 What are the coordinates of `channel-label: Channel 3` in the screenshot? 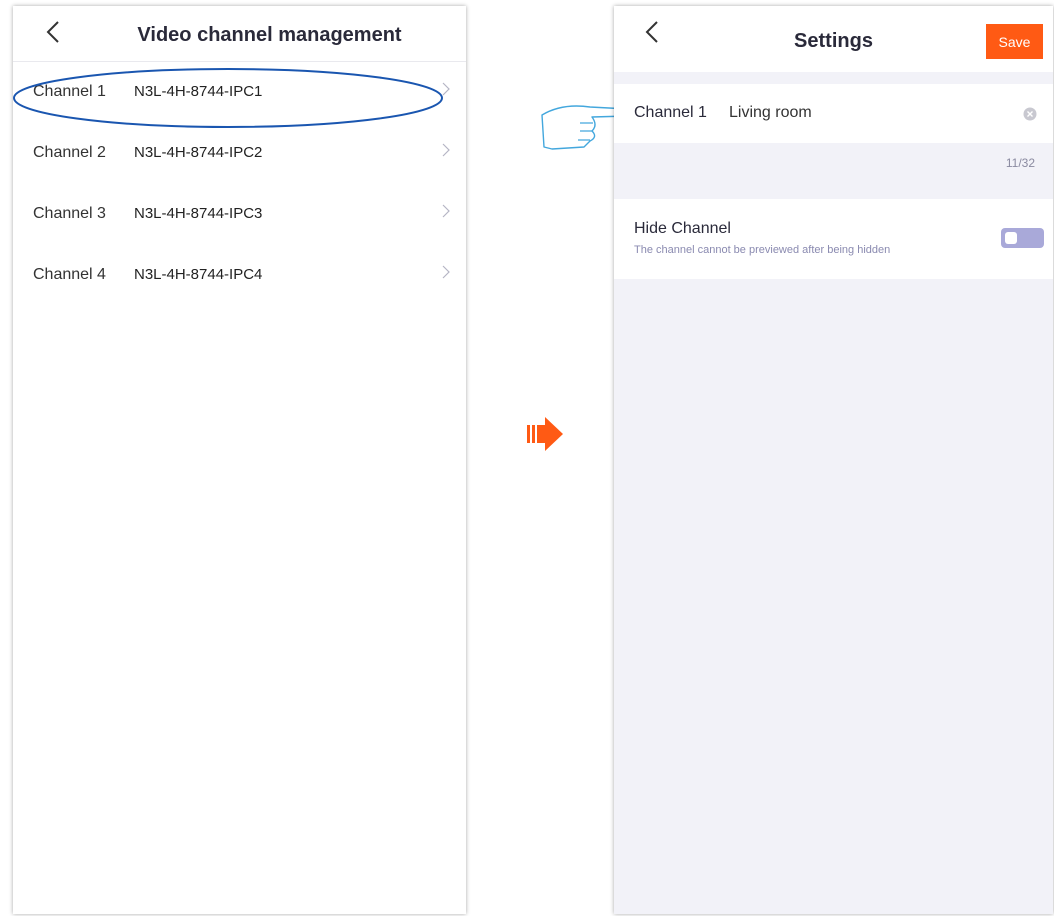 It's located at (69, 213).